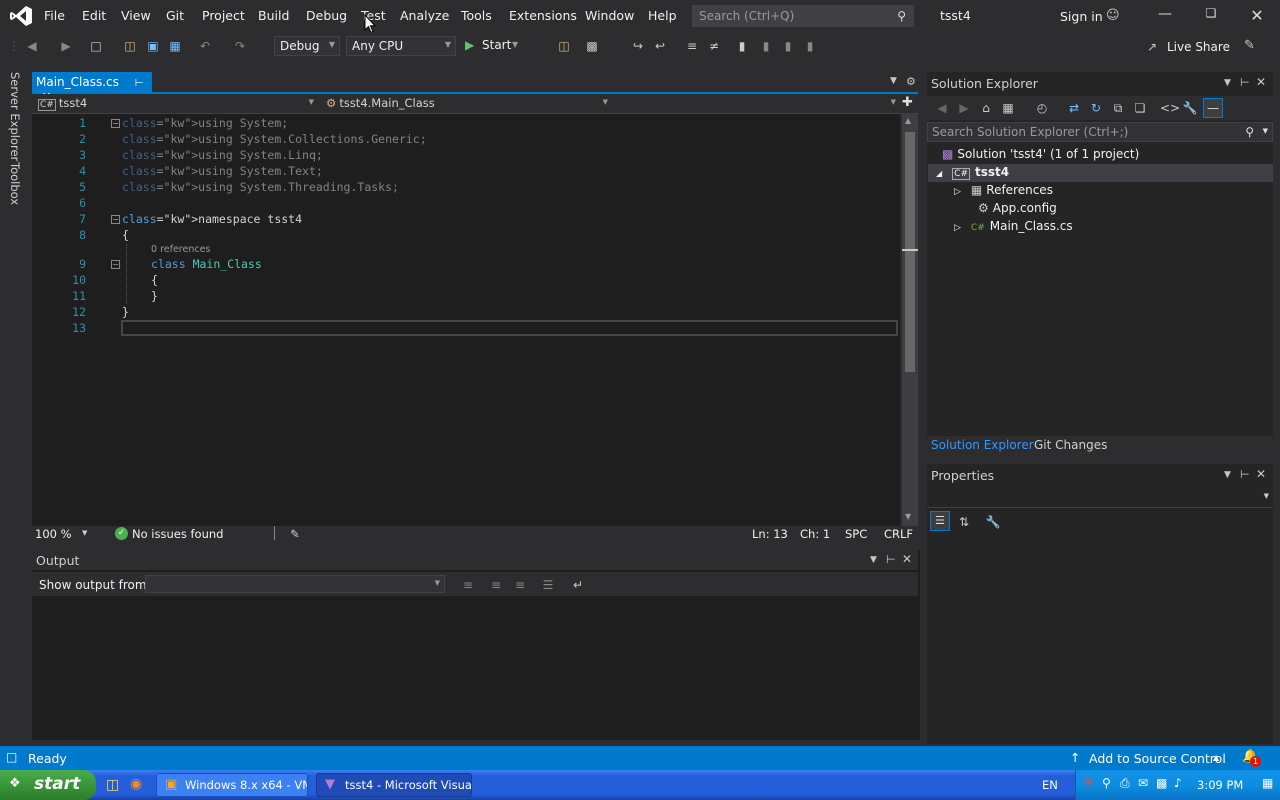 This screenshot has width=1280, height=800. I want to click on whitespace-mode: SPC, so click(856, 534).